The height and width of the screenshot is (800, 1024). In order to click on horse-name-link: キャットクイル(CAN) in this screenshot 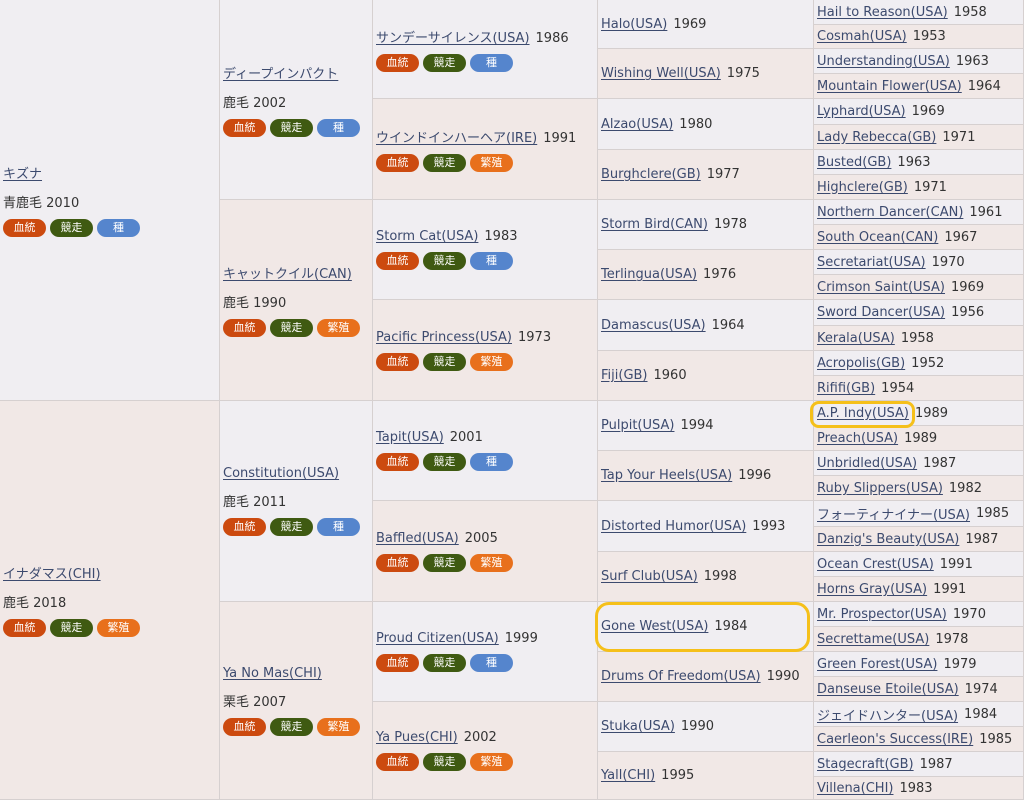, I will do `click(296, 272)`.